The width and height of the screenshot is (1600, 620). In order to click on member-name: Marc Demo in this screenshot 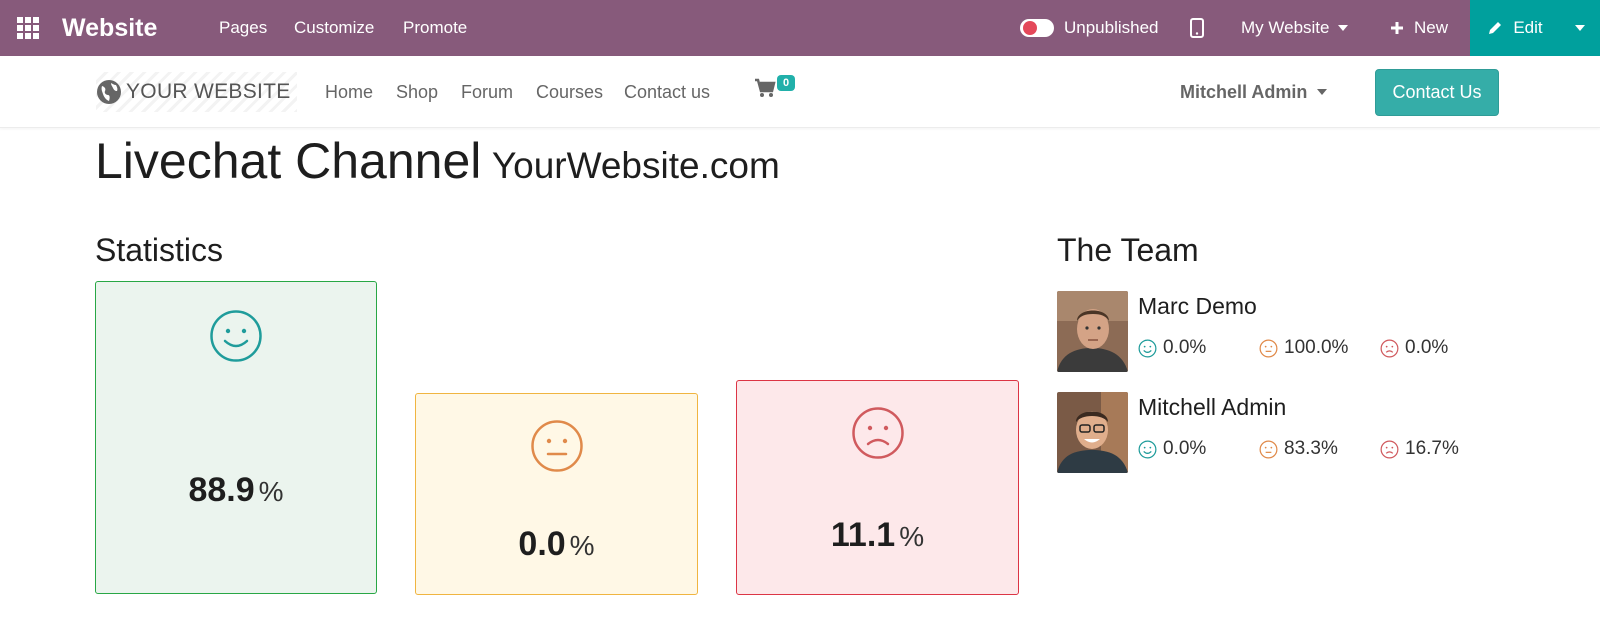, I will do `click(1197, 306)`.